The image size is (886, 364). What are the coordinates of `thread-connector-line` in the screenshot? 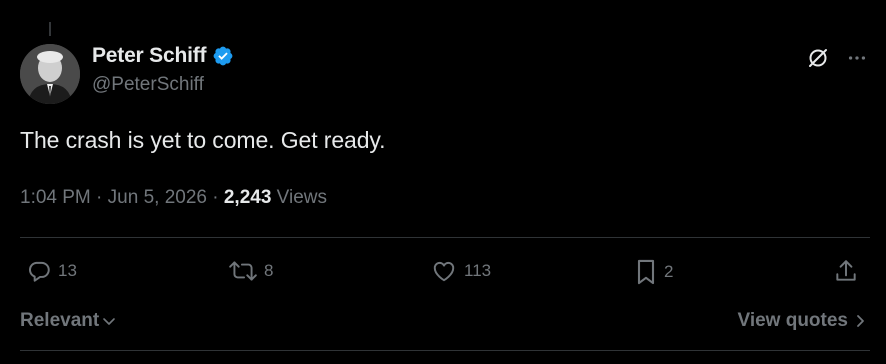 It's located at (50, 29).